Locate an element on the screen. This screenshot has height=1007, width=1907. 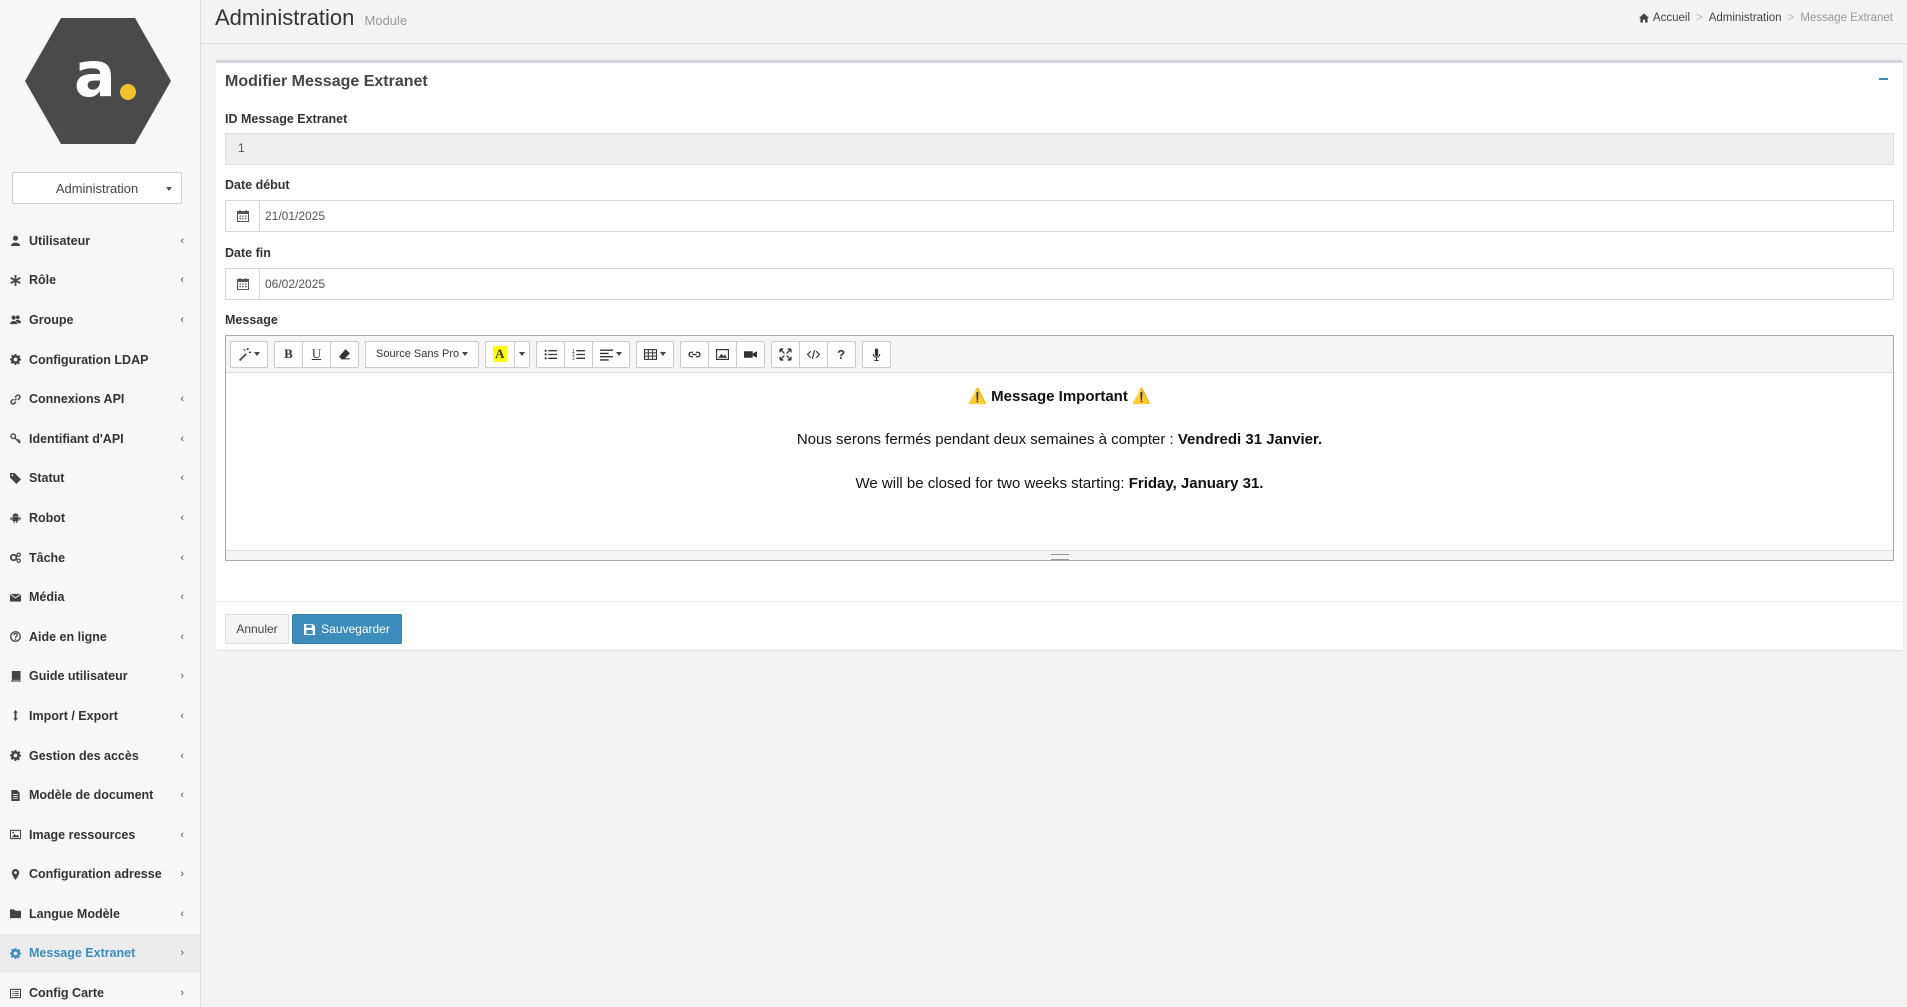
sidebar-item-robot: Robot ‹ is located at coordinates (100, 518).